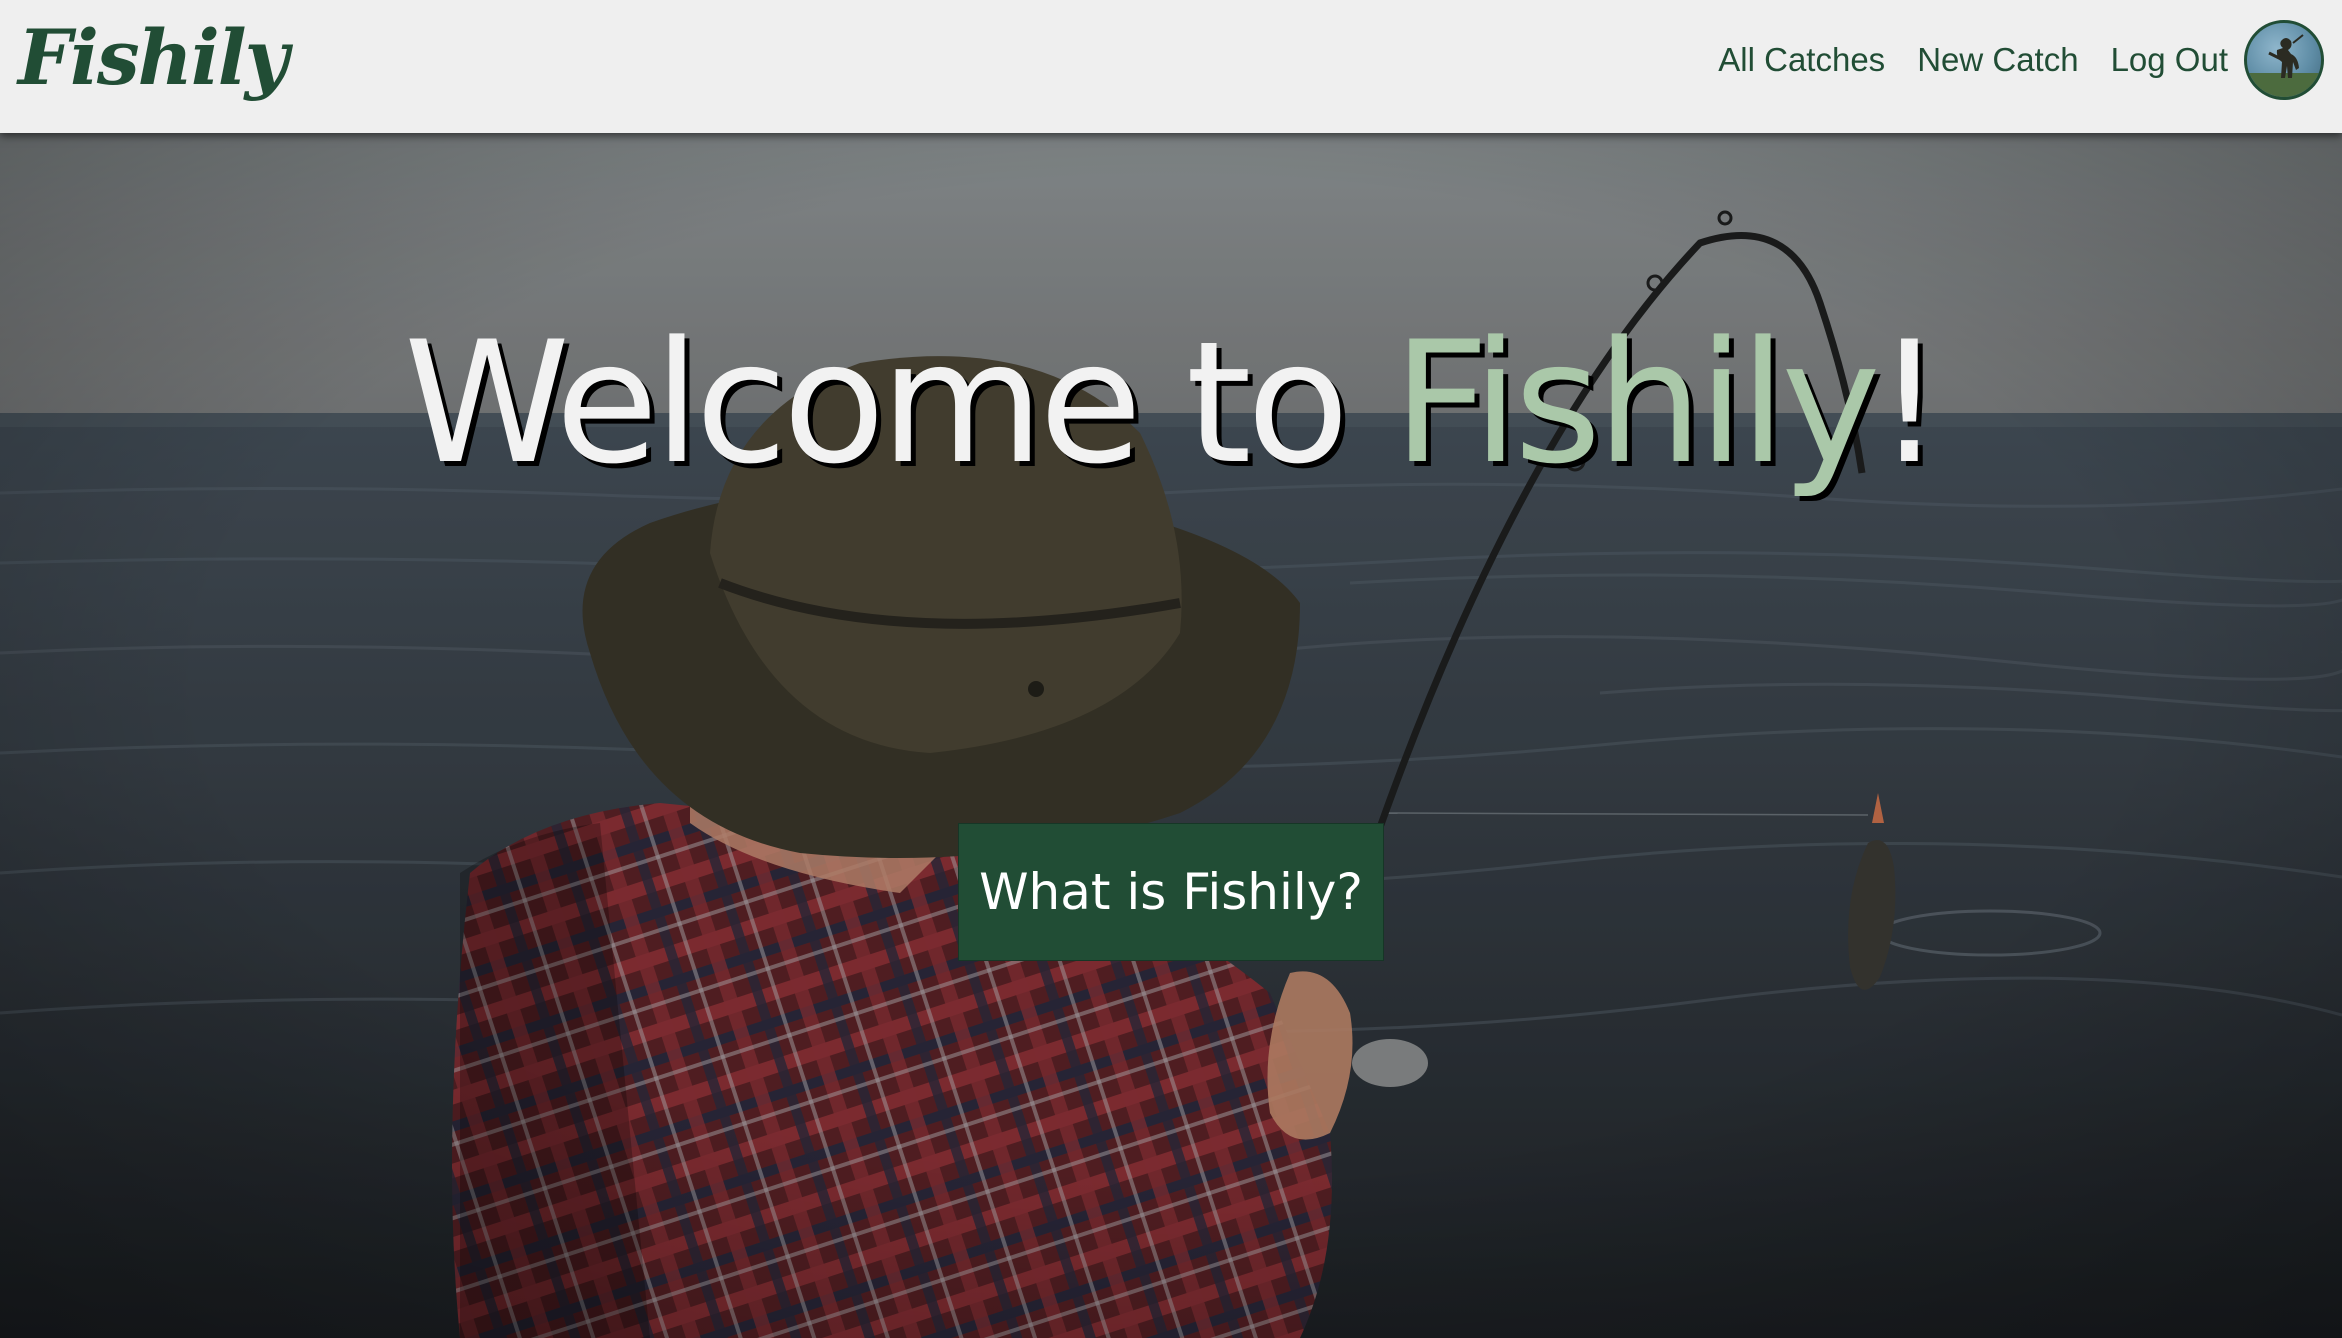  I want to click on user-avatar-icon, so click(2284, 60).